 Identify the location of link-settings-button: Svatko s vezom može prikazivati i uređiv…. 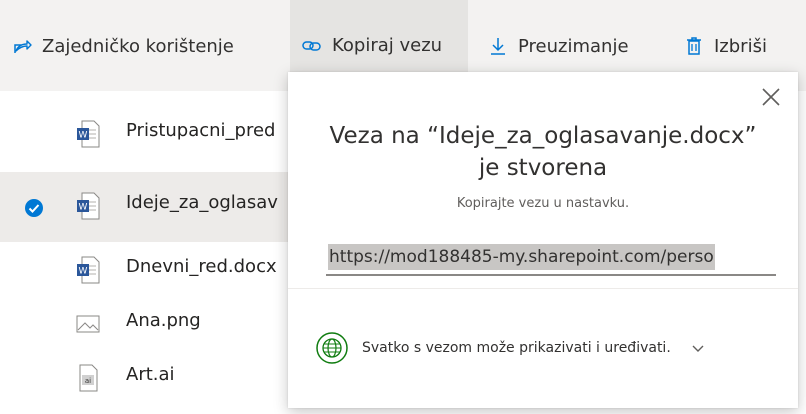
(551, 348).